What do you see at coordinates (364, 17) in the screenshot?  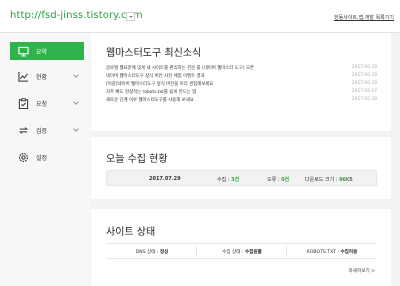 I see `top-right-link: 한동사이트,앱,개발 목록기기` at bounding box center [364, 17].